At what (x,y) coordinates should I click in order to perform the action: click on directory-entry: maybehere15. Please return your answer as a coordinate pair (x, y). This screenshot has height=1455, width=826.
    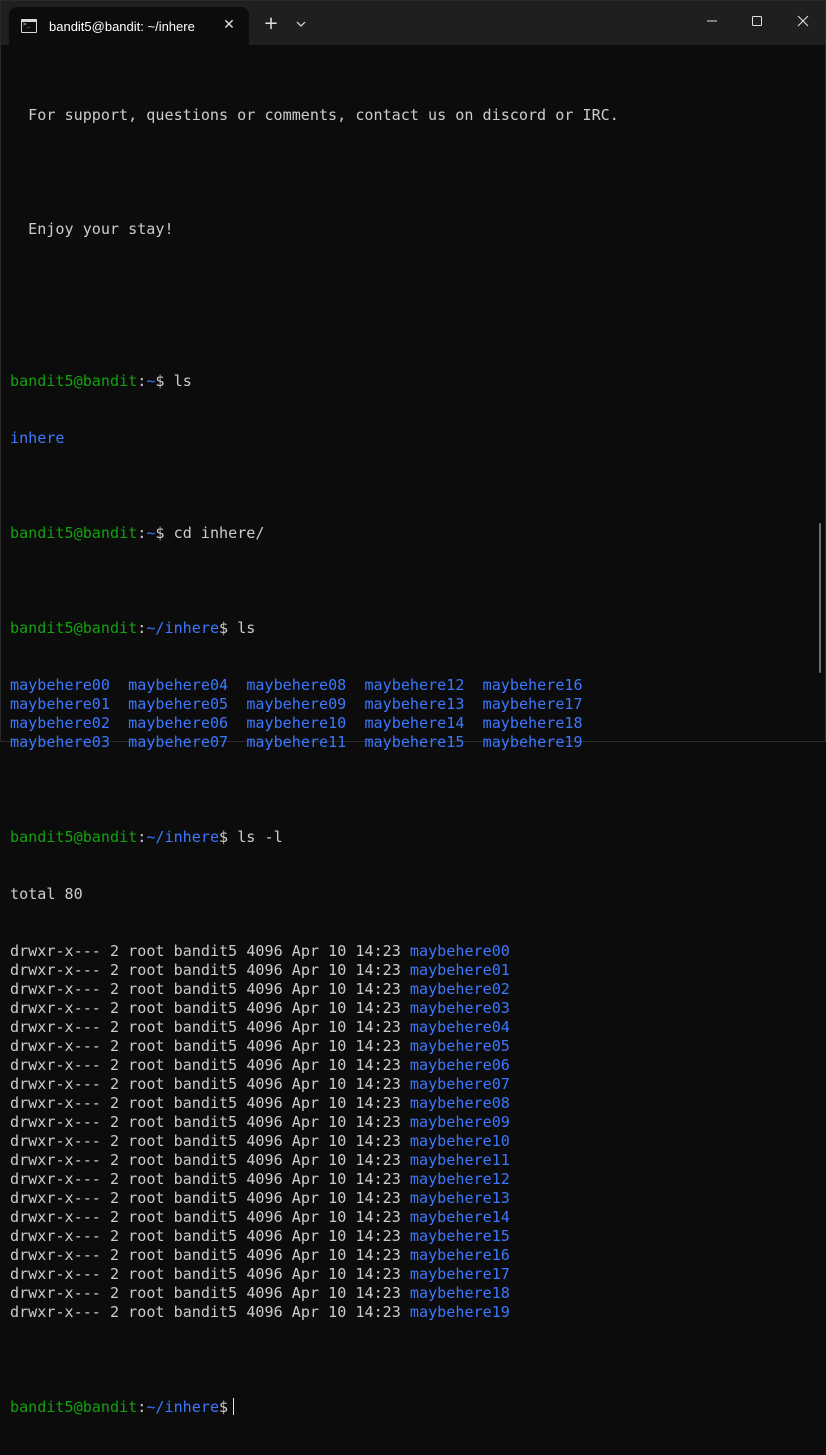
    Looking at the image, I should click on (459, 1236).